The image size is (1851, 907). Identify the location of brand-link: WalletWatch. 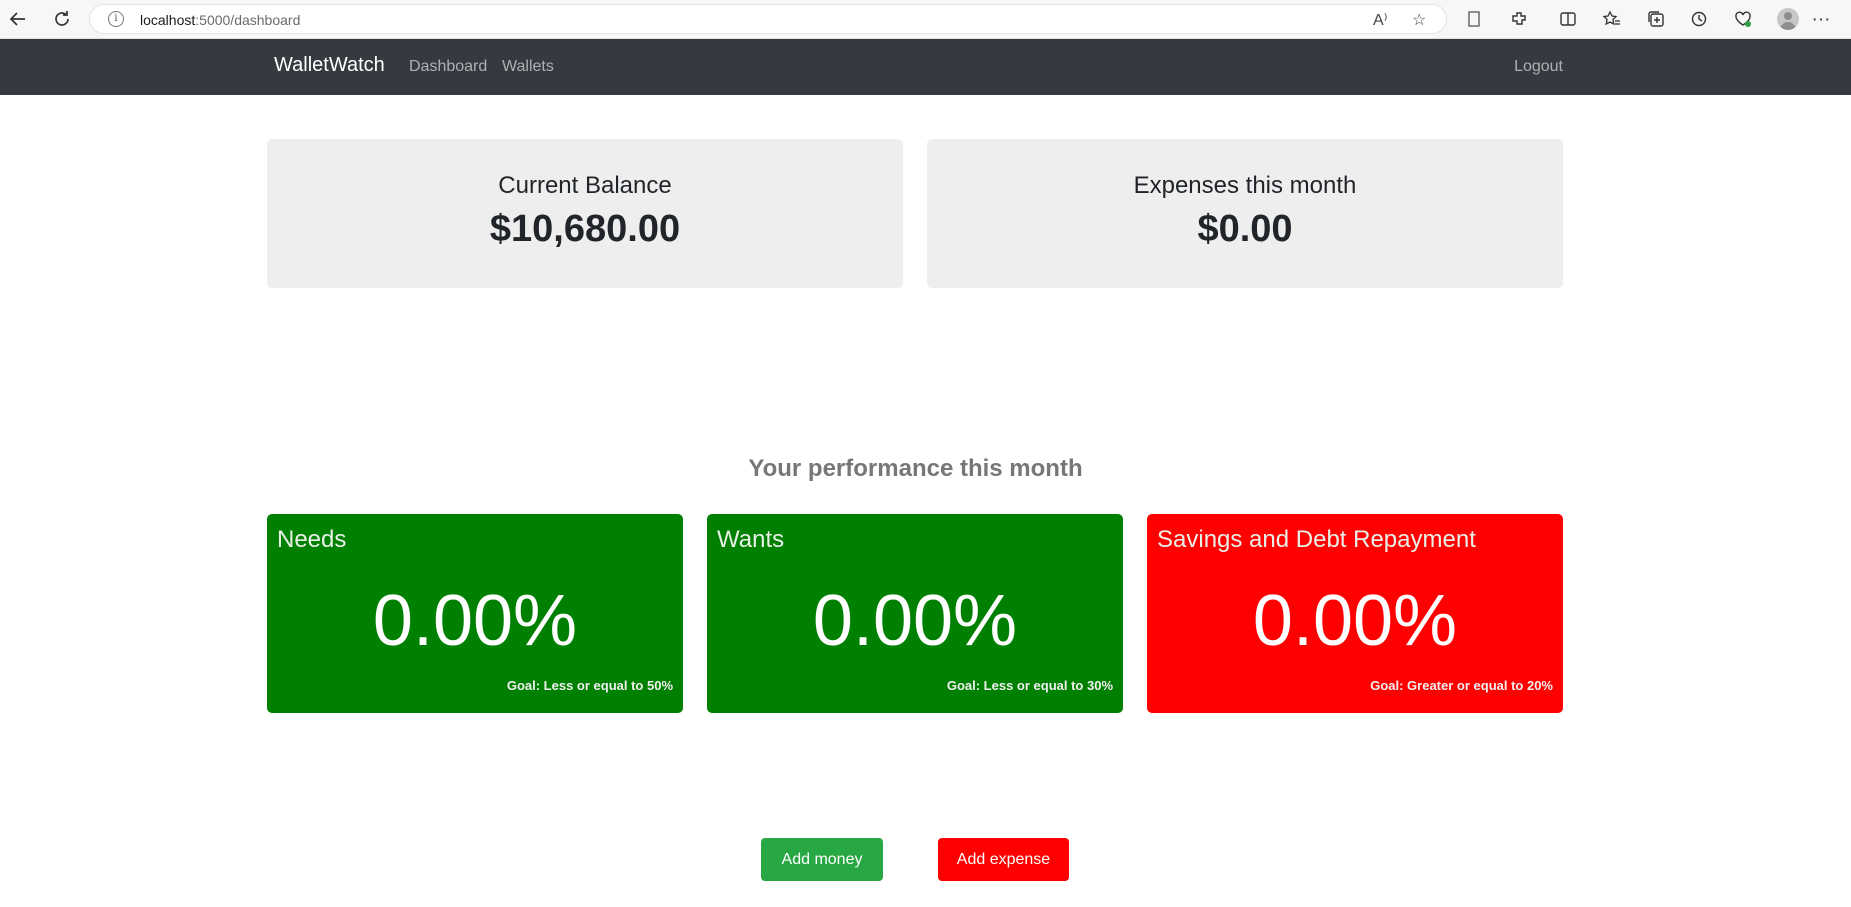
(329, 65).